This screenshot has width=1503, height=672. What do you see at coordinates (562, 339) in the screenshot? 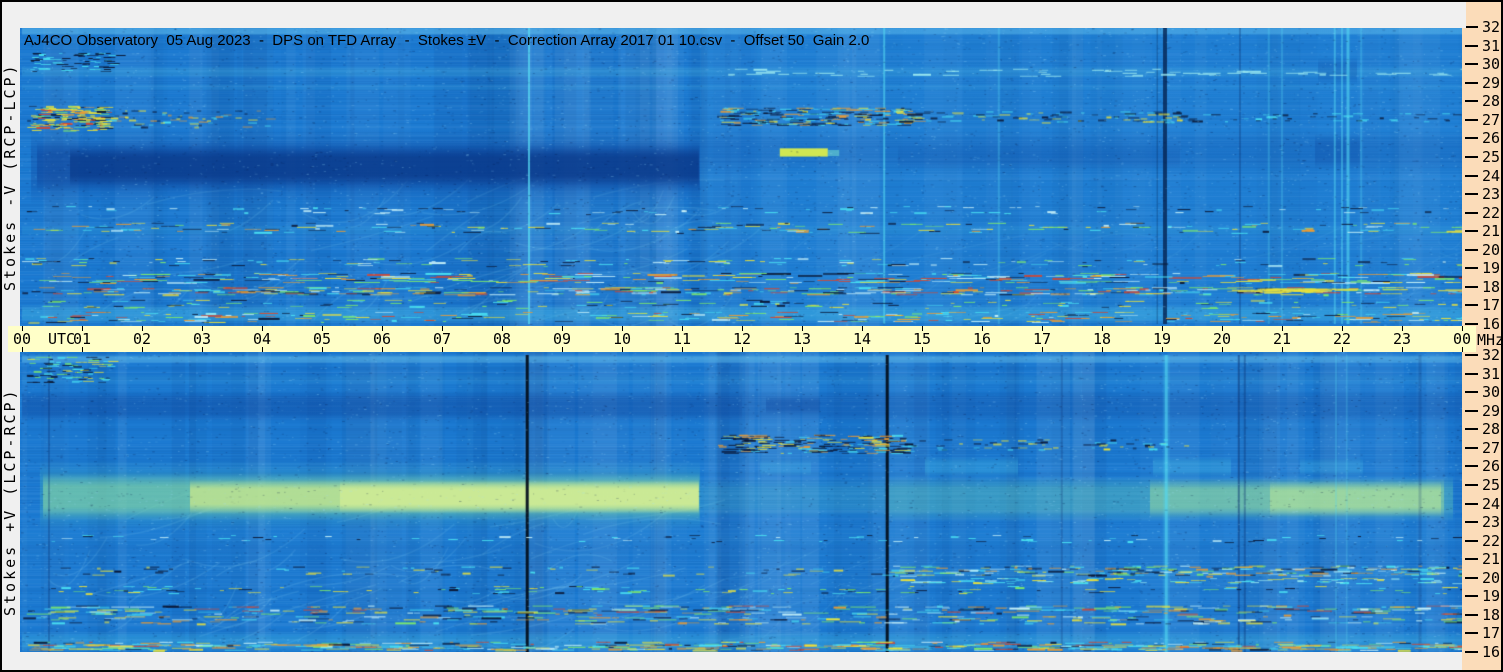
I see `time-tick-label: 09` at bounding box center [562, 339].